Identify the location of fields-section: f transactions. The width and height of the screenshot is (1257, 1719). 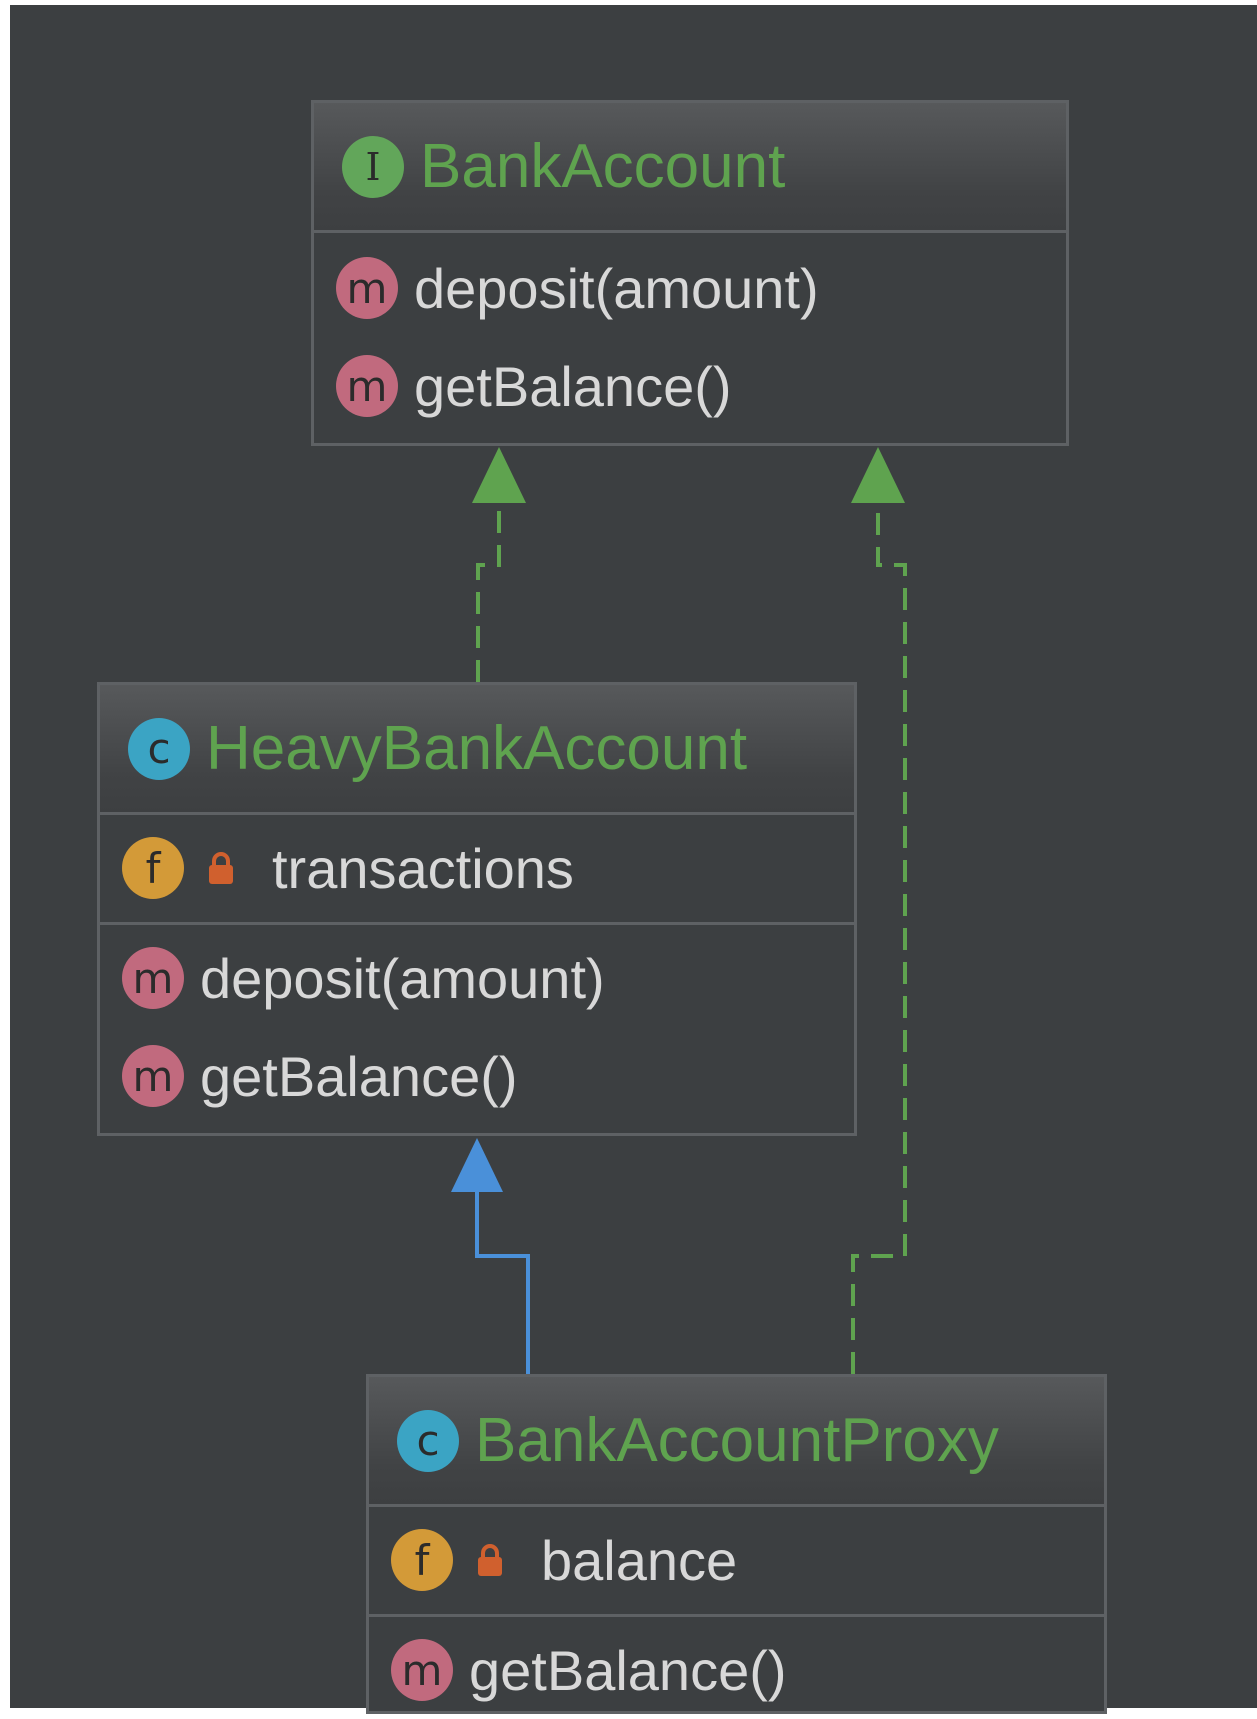
(477, 870).